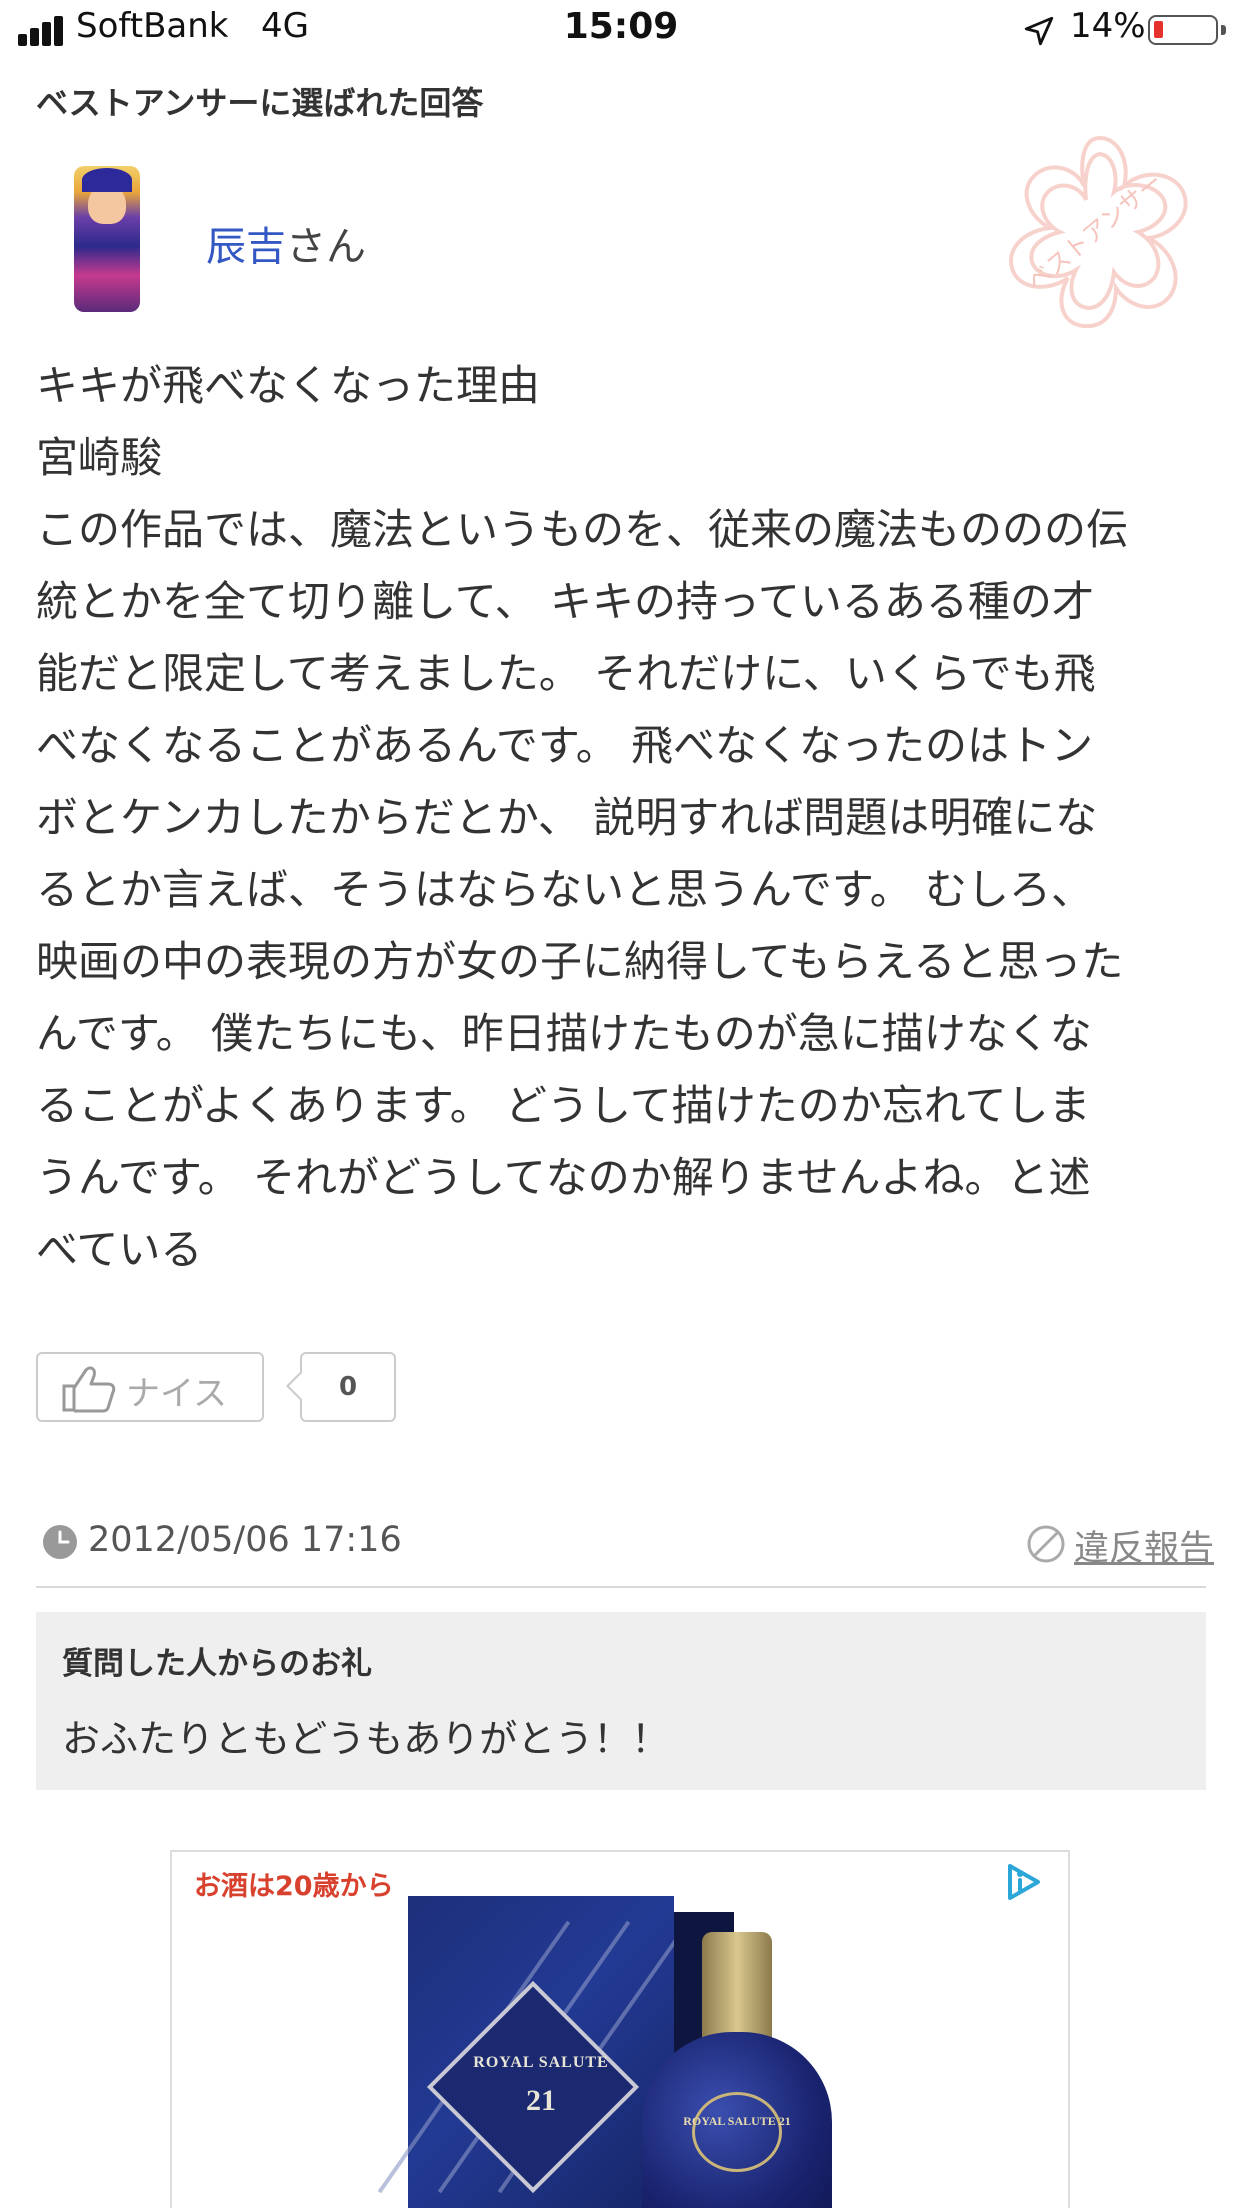 This screenshot has height=2208, width=1242. I want to click on ad-choices-icon, so click(1024, 1882).